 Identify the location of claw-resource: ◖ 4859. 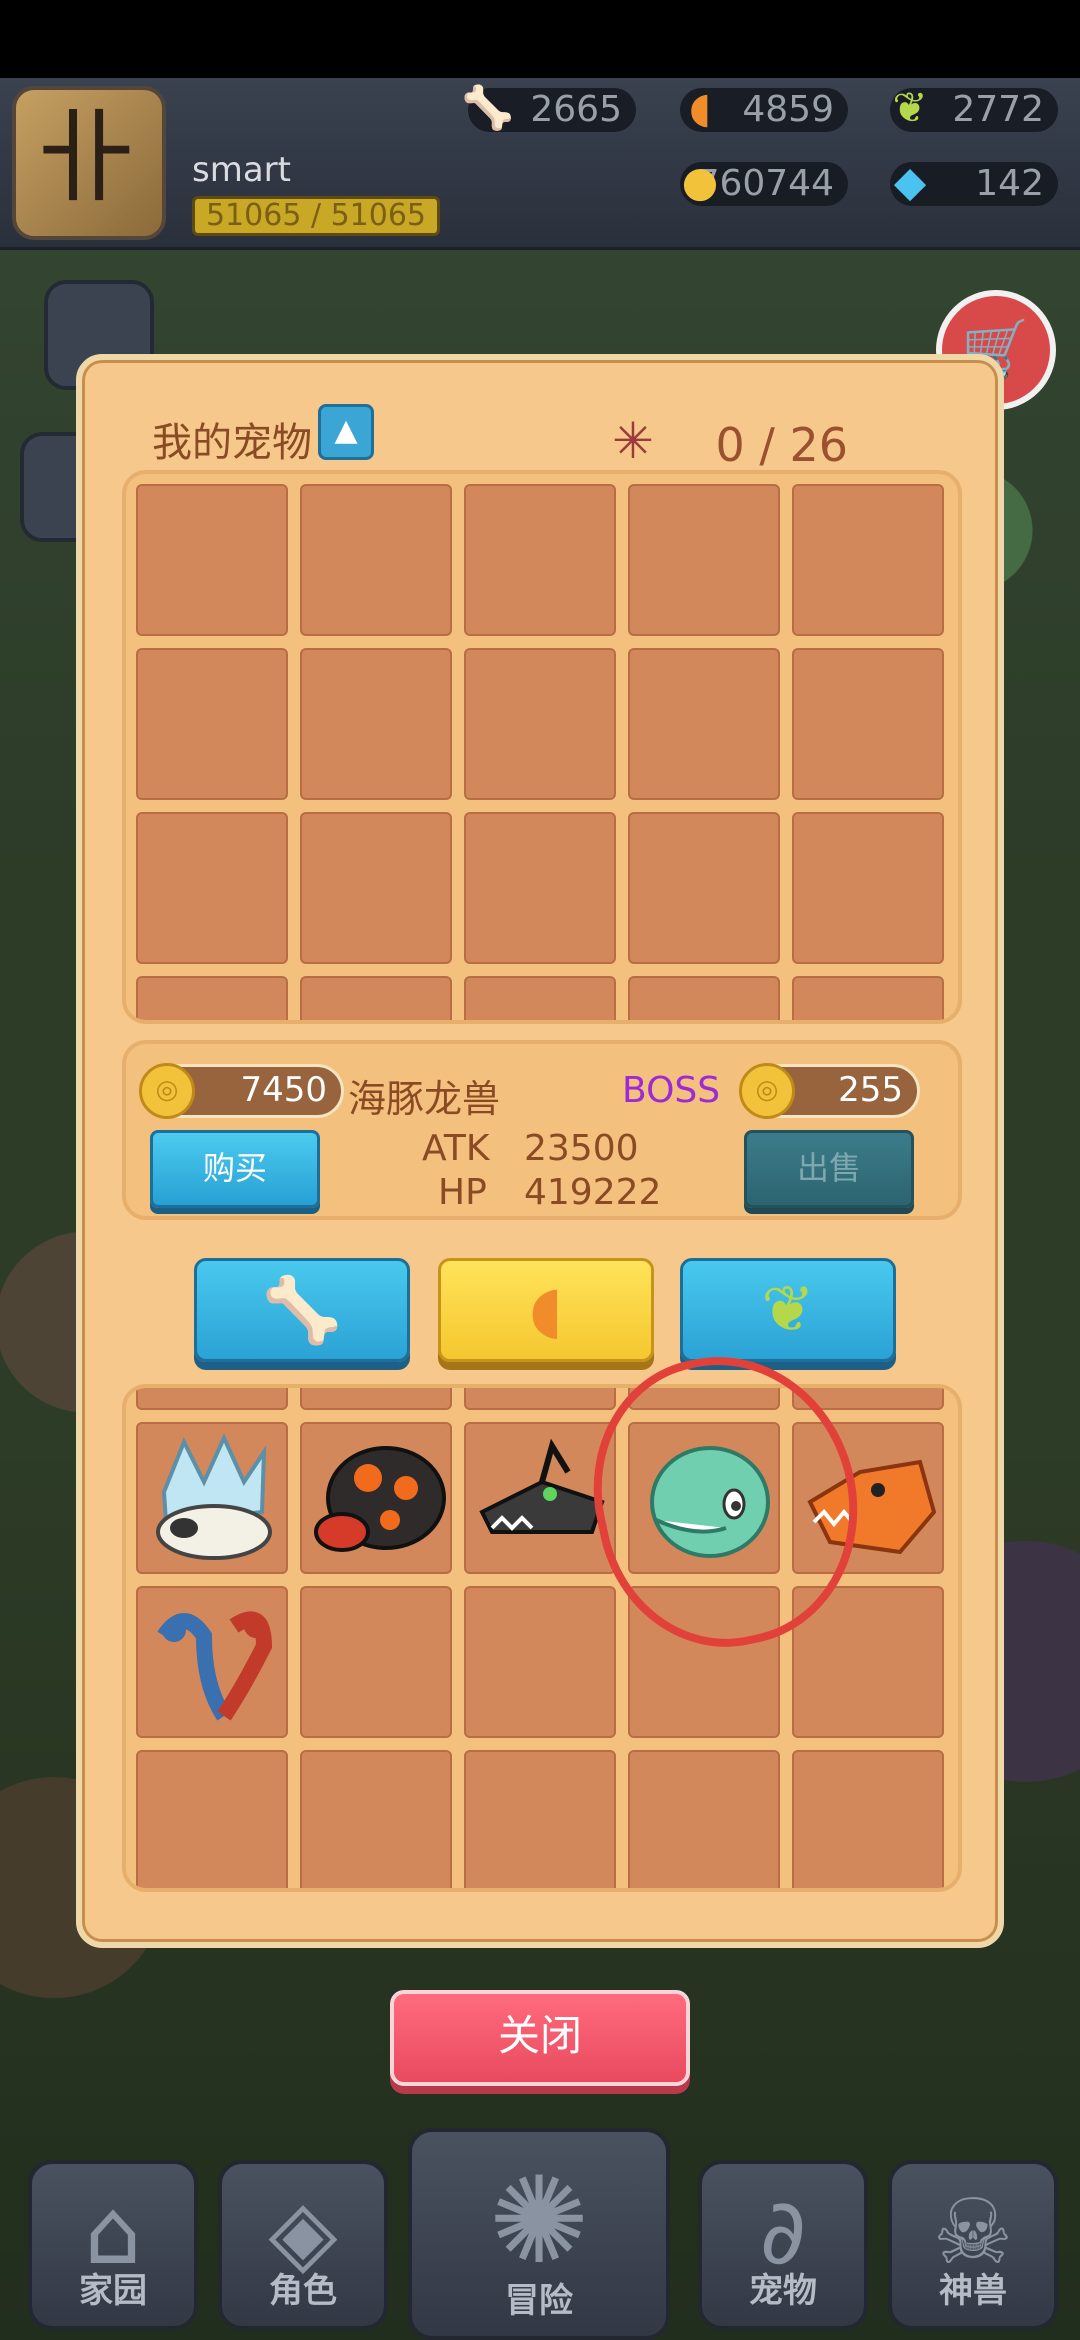
(764, 109).